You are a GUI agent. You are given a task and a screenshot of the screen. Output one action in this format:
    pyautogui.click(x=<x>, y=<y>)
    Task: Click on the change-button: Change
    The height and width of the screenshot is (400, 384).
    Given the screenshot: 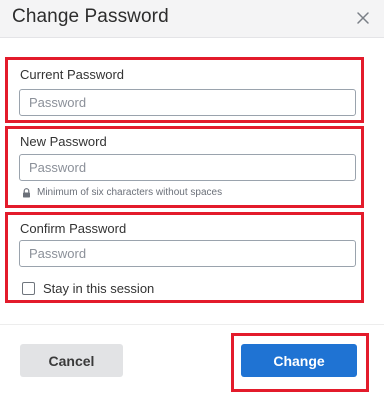 What is the action you would take?
    pyautogui.click(x=299, y=360)
    